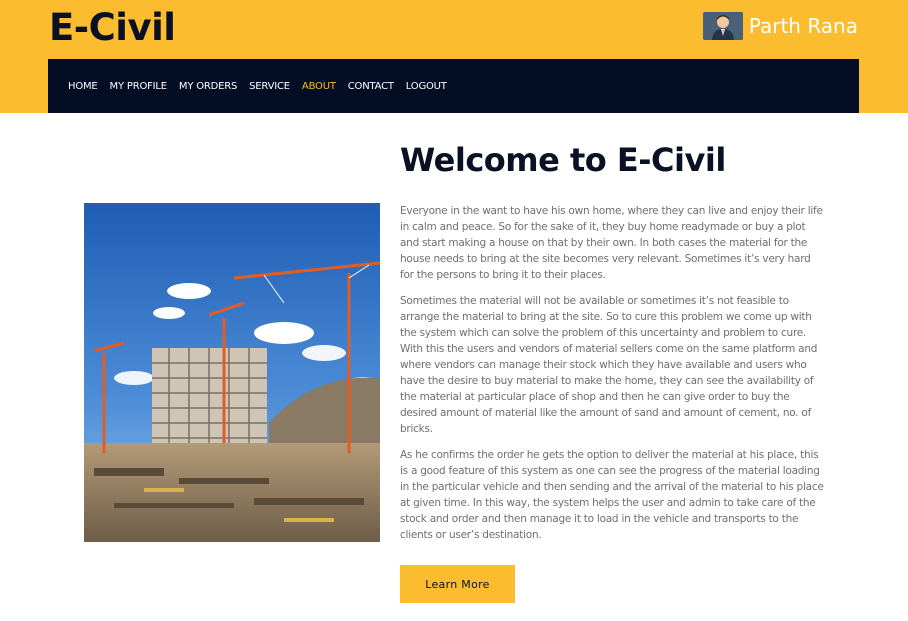 The image size is (908, 621). I want to click on nav-contact: CONTACT, so click(371, 86).